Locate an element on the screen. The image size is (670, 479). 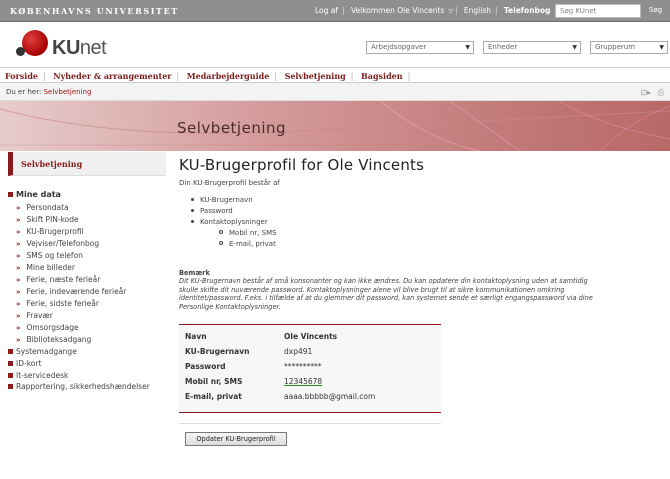
sidebar-item-vejviser: » Vejviser/Telefonbog is located at coordinates (87, 244).